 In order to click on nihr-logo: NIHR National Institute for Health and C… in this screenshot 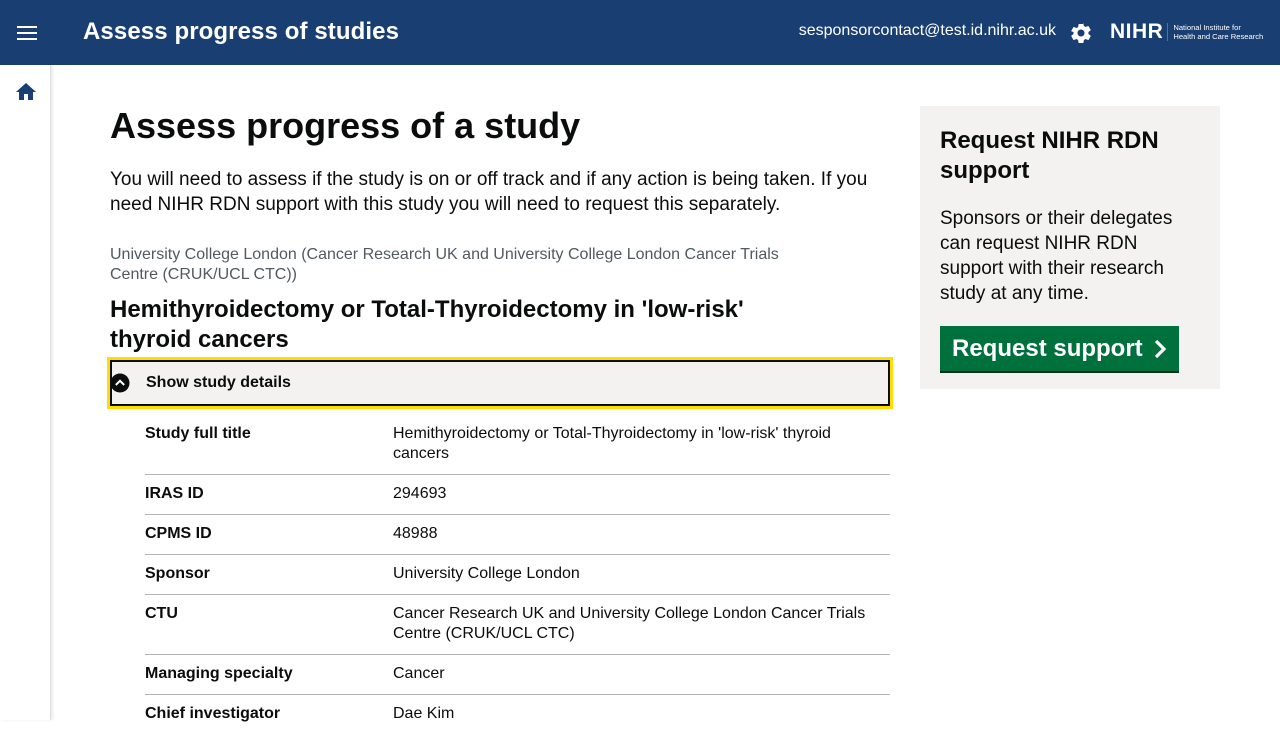, I will do `click(1186, 32)`.